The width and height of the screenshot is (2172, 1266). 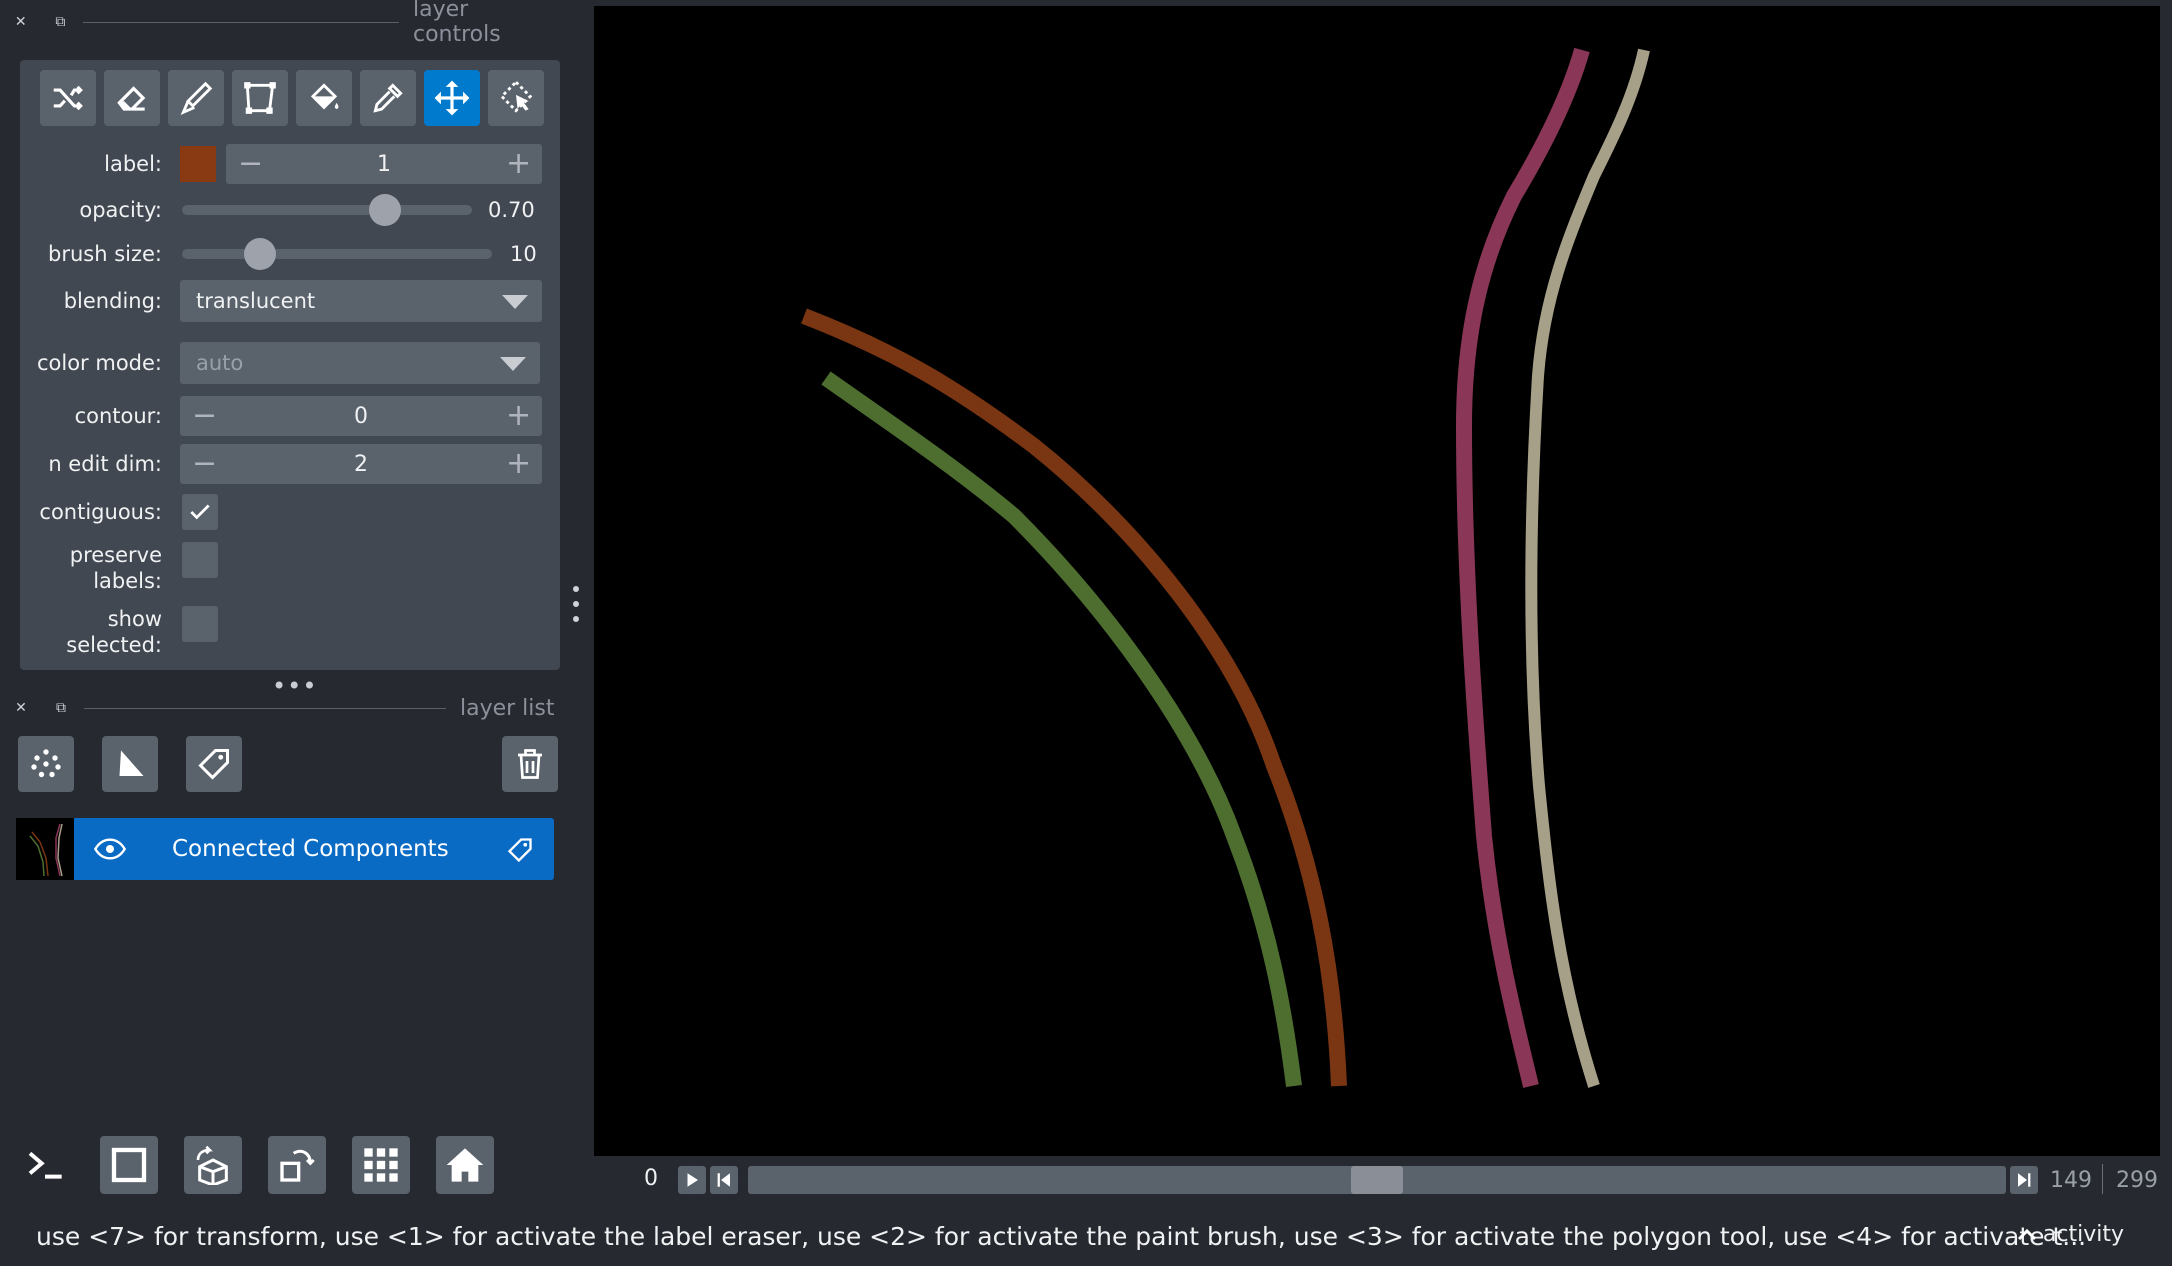 I want to click on opacity-slider-track, so click(x=327, y=210).